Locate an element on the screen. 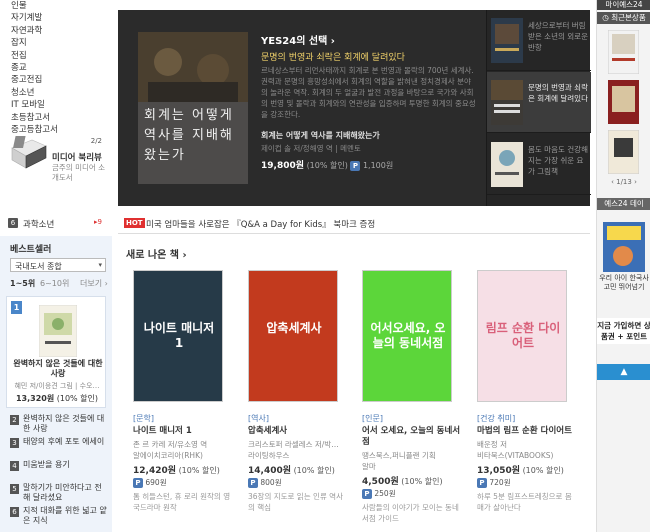 Image resolution: width=650 pixels, height=532 pixels. recent-items-title: 최근본상품 is located at coordinates (628, 17).